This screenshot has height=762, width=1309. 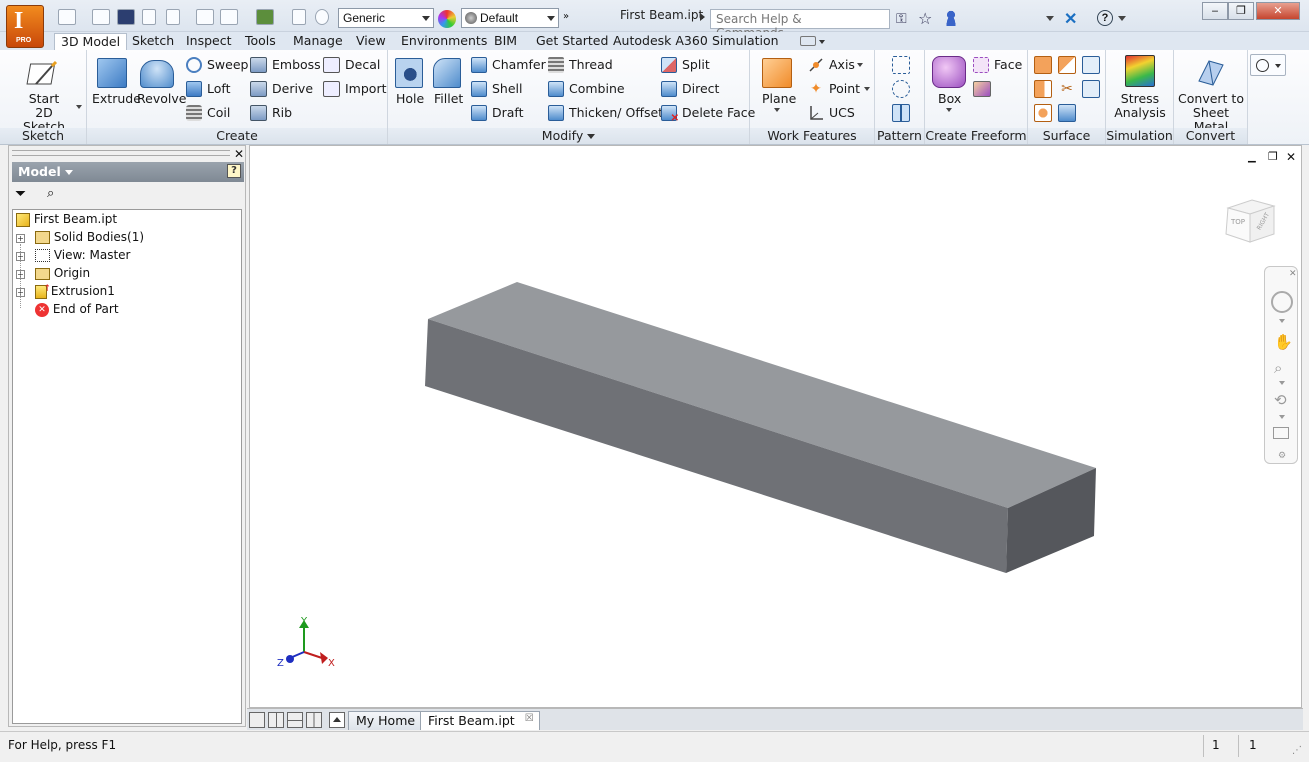 I want to click on tile-windows-icon, so click(x=276, y=720).